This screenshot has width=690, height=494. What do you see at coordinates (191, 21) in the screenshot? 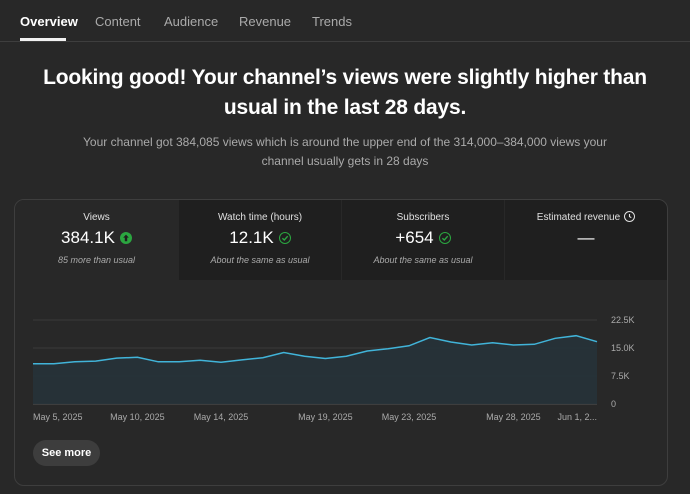
I see `tab-audience: Audience` at bounding box center [191, 21].